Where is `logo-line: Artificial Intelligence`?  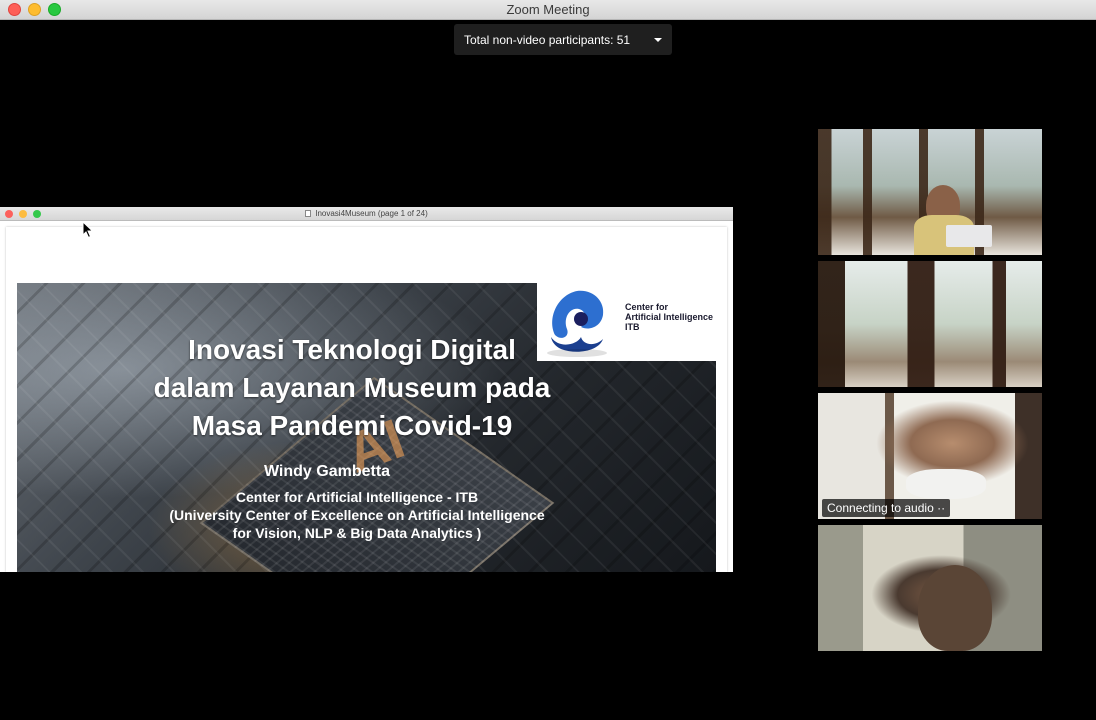
logo-line: Artificial Intelligence is located at coordinates (669, 317).